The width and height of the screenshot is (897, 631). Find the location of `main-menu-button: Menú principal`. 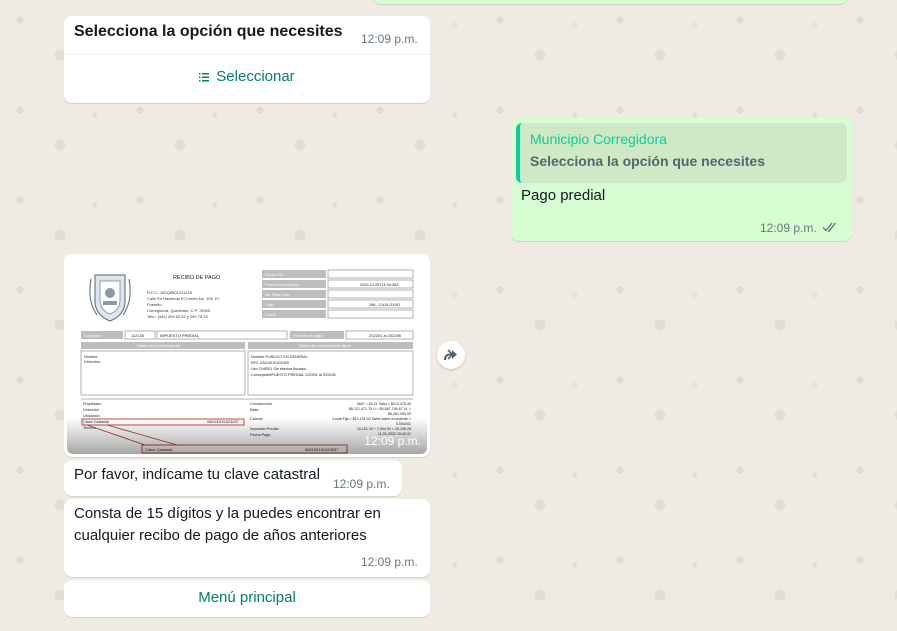

main-menu-button: Menú principal is located at coordinates (247, 598).